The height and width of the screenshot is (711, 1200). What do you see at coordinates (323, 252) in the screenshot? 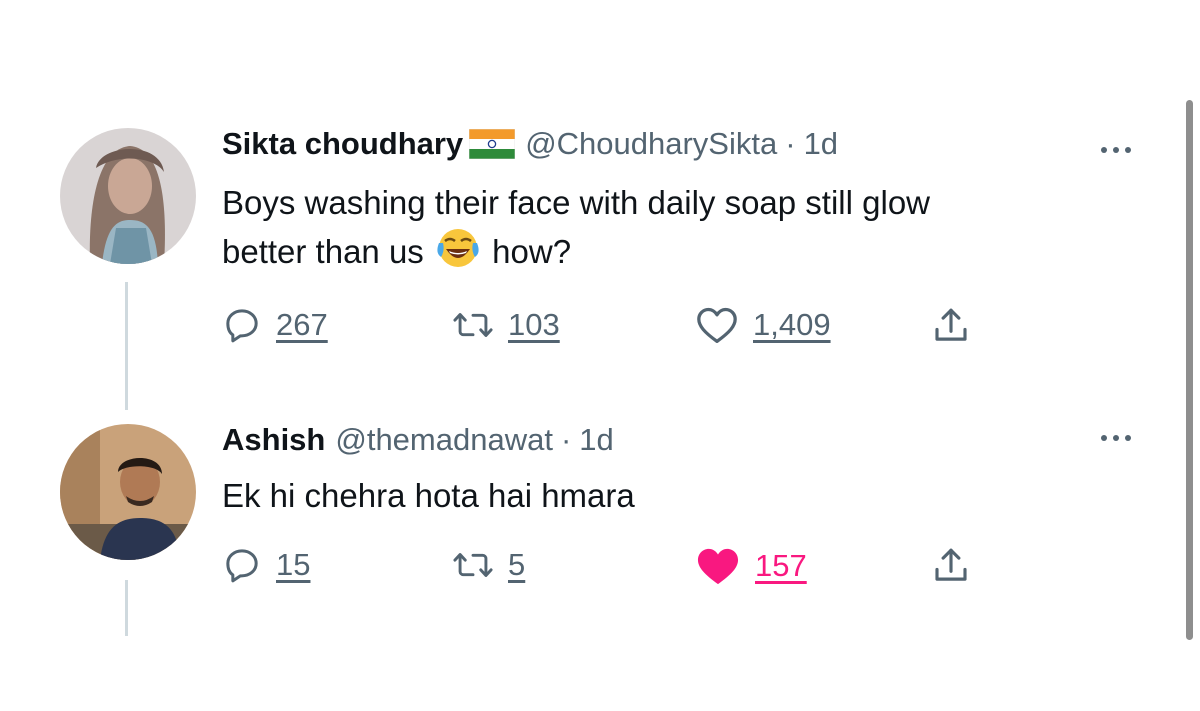
I see `tweet-text-segment: better than us` at bounding box center [323, 252].